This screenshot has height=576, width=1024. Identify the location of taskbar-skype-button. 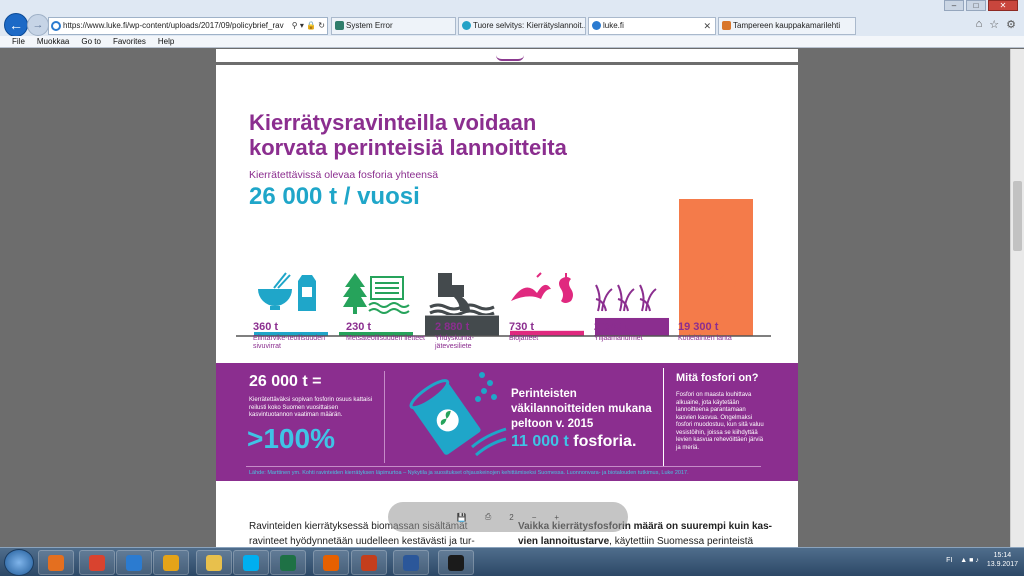
(251, 562).